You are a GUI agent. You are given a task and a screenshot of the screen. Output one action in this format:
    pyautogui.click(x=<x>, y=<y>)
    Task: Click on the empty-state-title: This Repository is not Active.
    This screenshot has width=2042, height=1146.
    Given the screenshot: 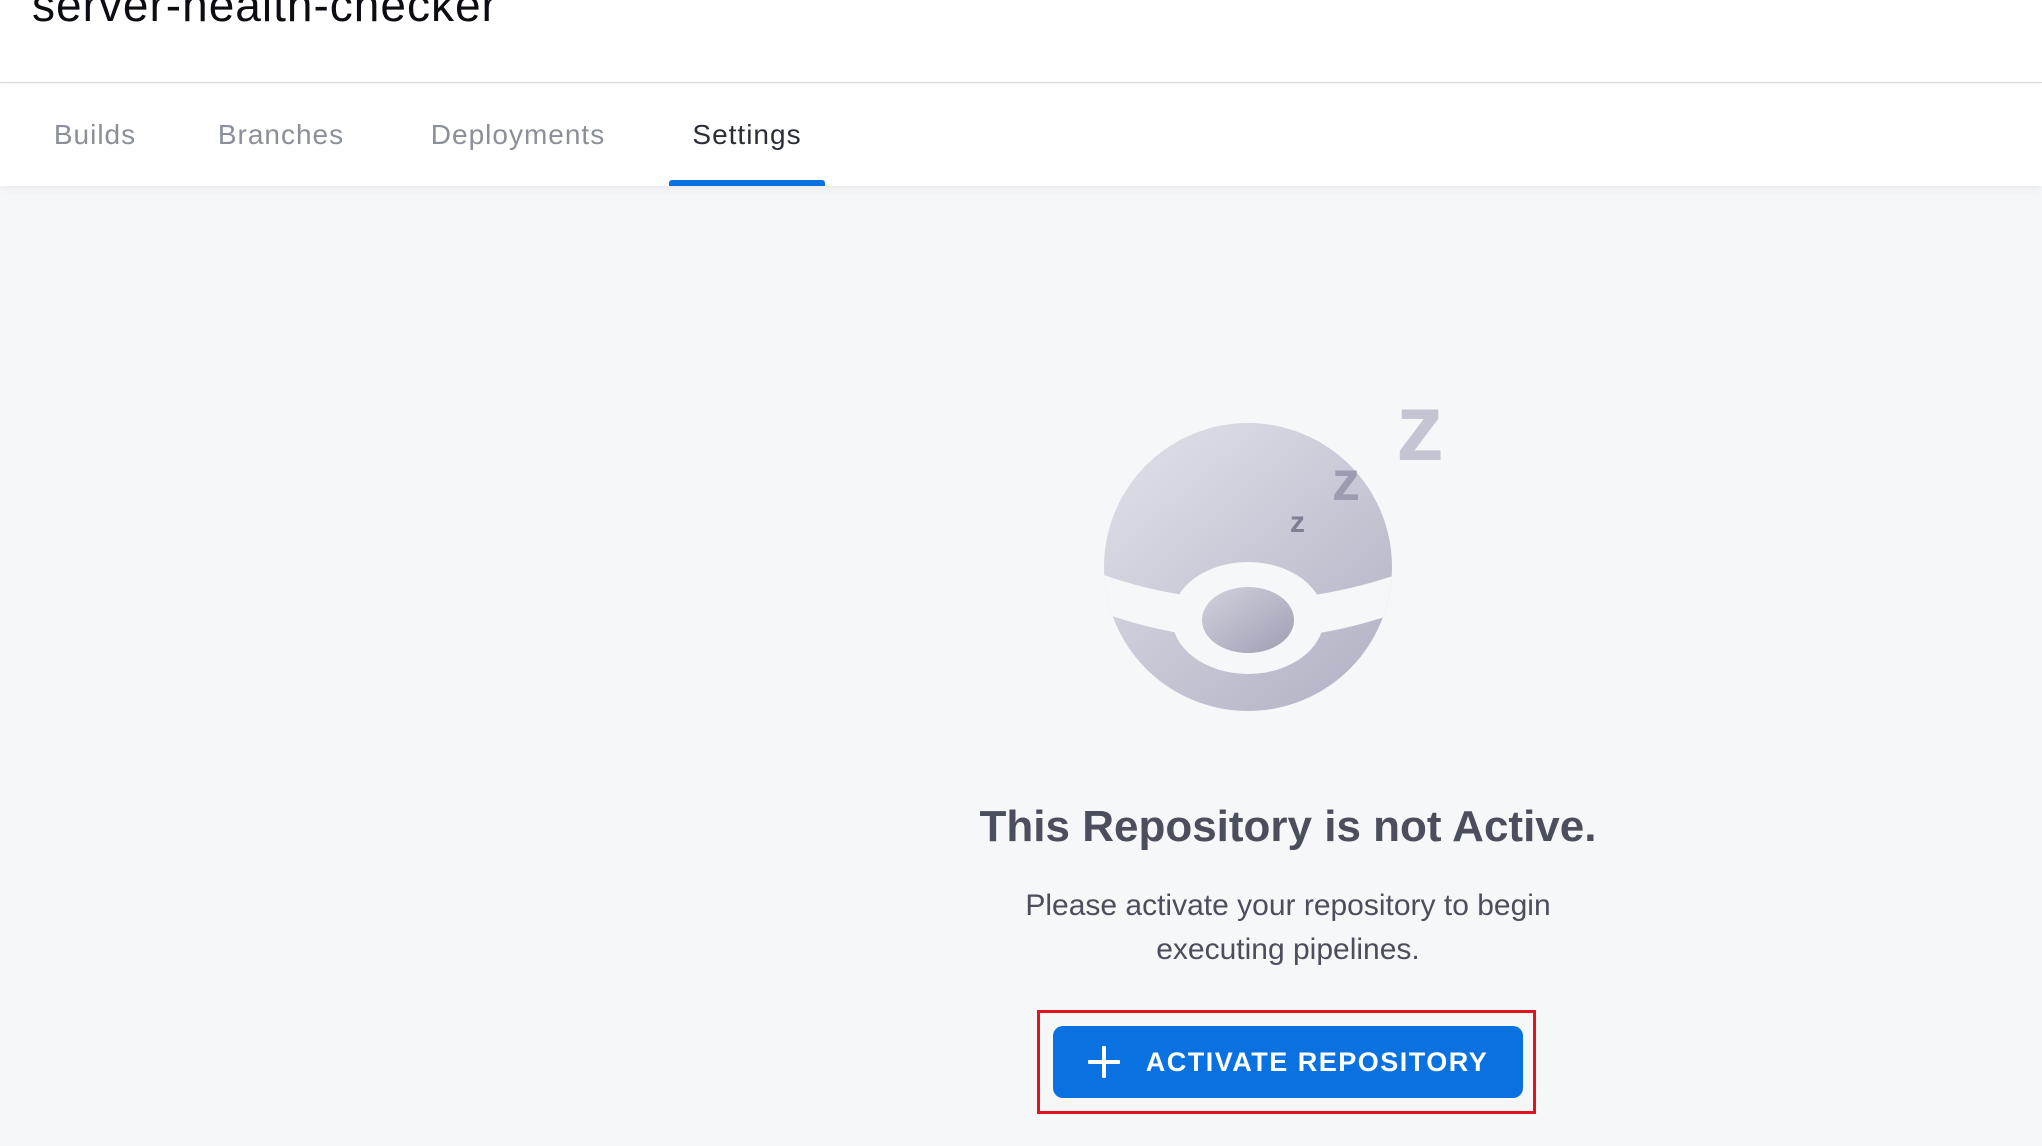 What is the action you would take?
    pyautogui.click(x=1288, y=826)
    